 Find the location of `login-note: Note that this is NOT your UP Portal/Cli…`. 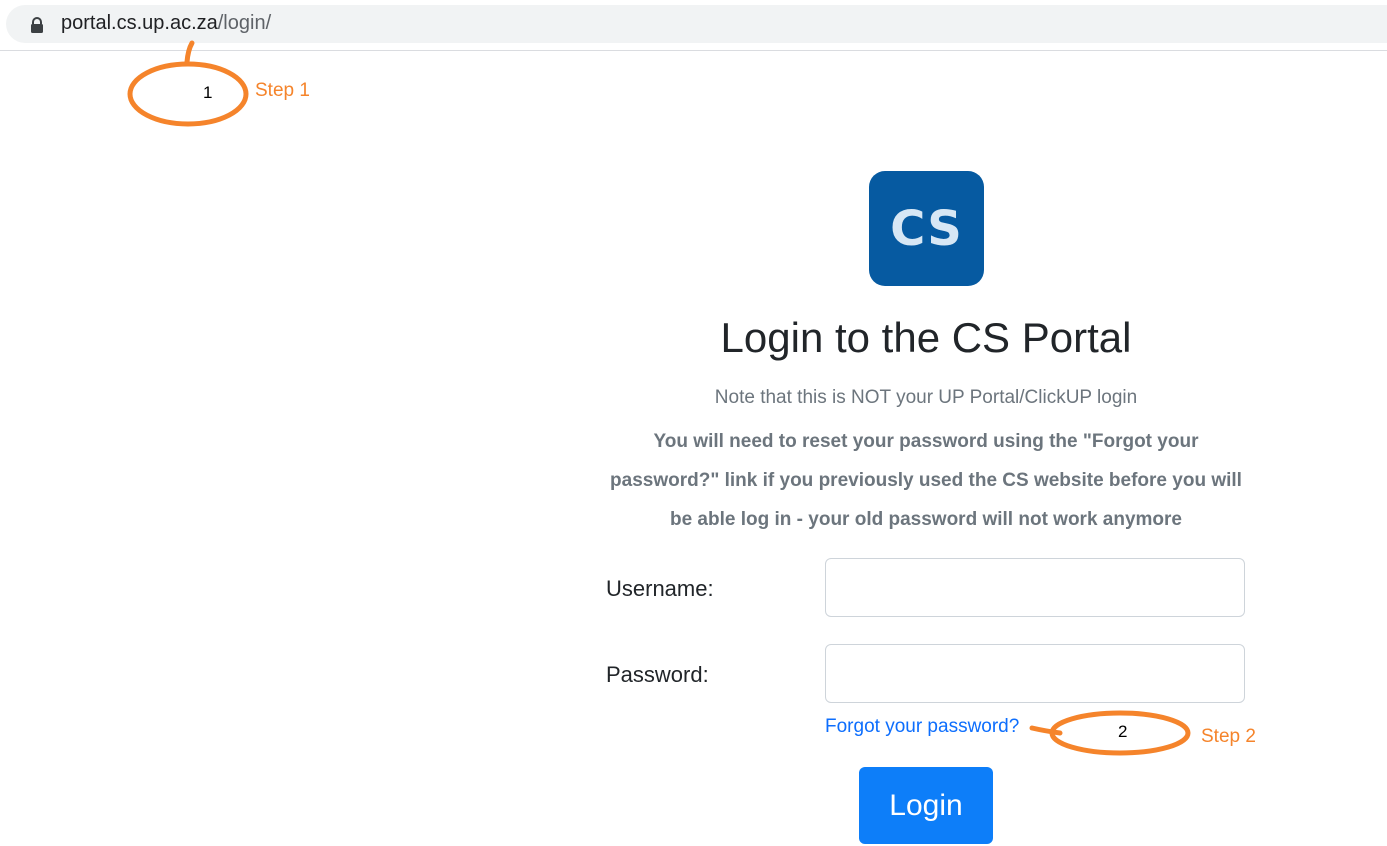

login-note: Note that this is NOT your UP Portal/Cli… is located at coordinates (926, 397).